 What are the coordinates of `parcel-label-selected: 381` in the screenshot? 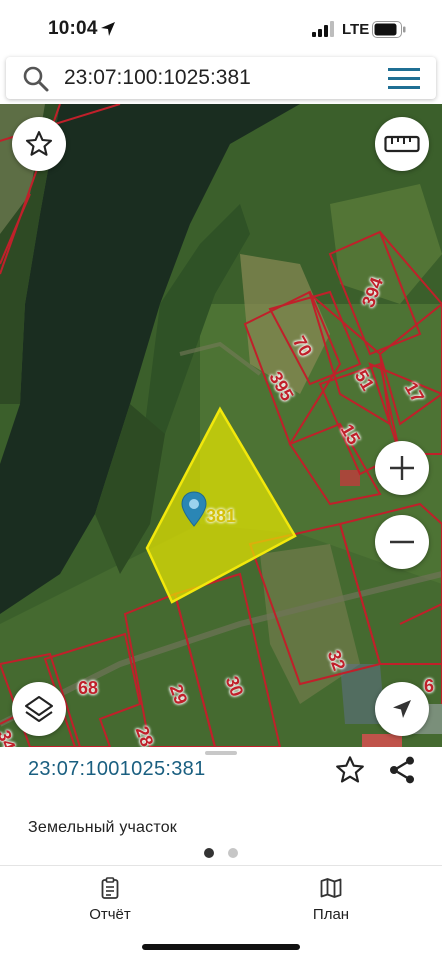 It's located at (221, 516).